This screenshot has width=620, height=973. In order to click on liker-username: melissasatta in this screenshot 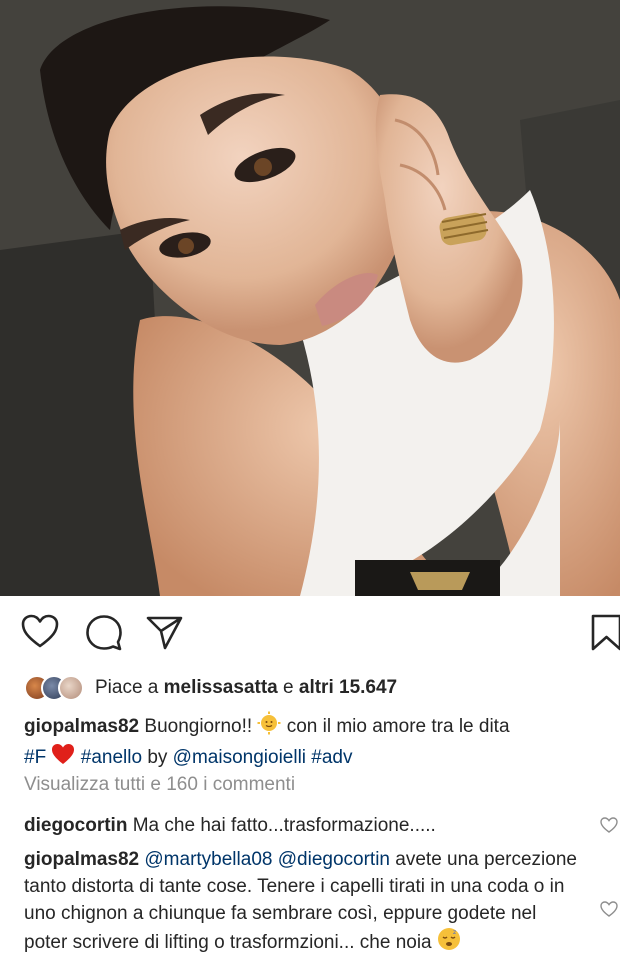, I will do `click(221, 688)`.